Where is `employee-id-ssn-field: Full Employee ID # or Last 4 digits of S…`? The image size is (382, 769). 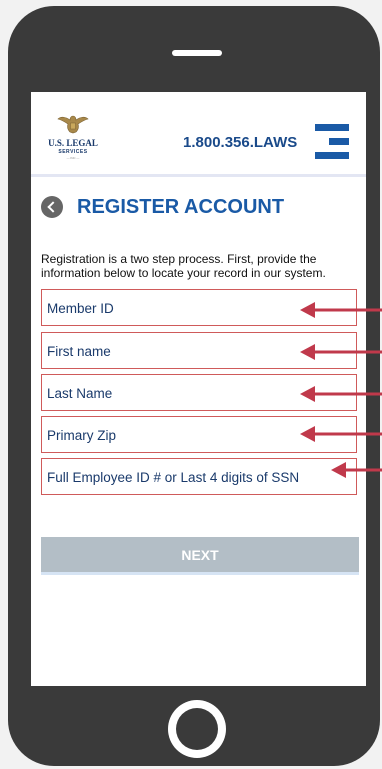 employee-id-ssn-field: Full Employee ID # or Last 4 digits of S… is located at coordinates (199, 476).